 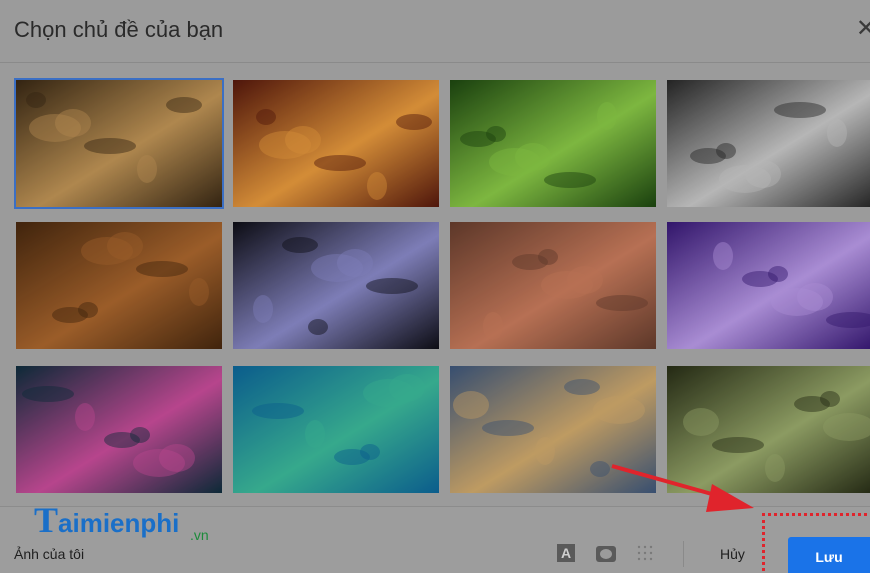 I want to click on theme-tile-rainbow-ripples, so click(x=119, y=429).